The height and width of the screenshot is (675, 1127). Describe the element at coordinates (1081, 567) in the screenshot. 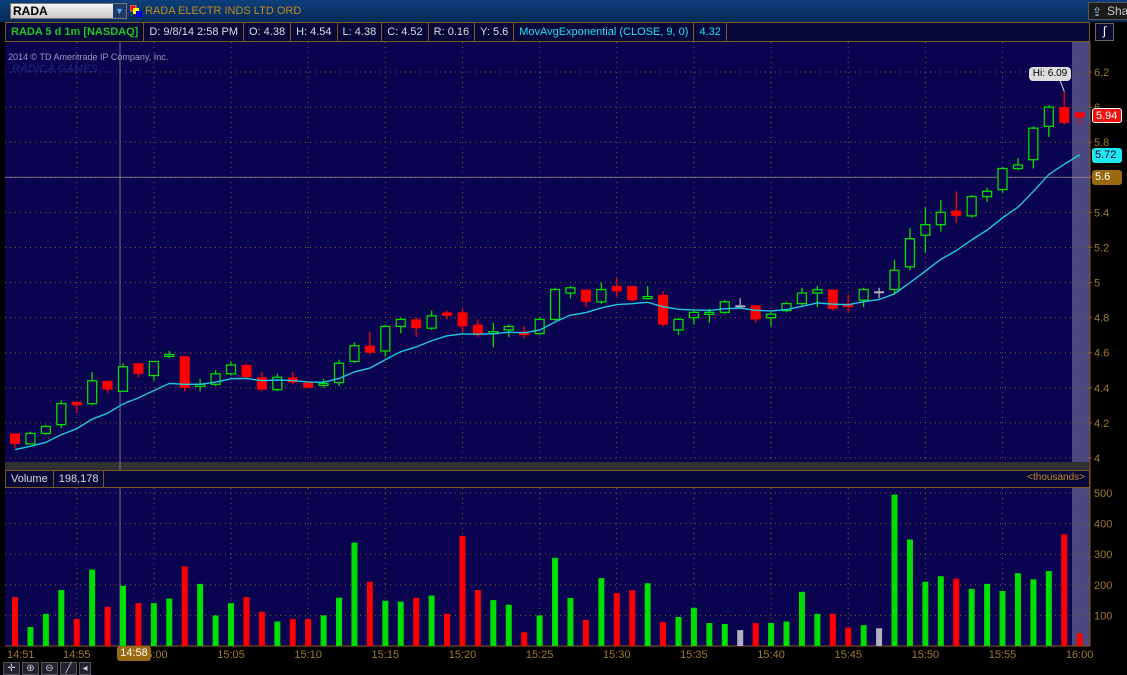

I see `future-area-shade-volume` at that location.